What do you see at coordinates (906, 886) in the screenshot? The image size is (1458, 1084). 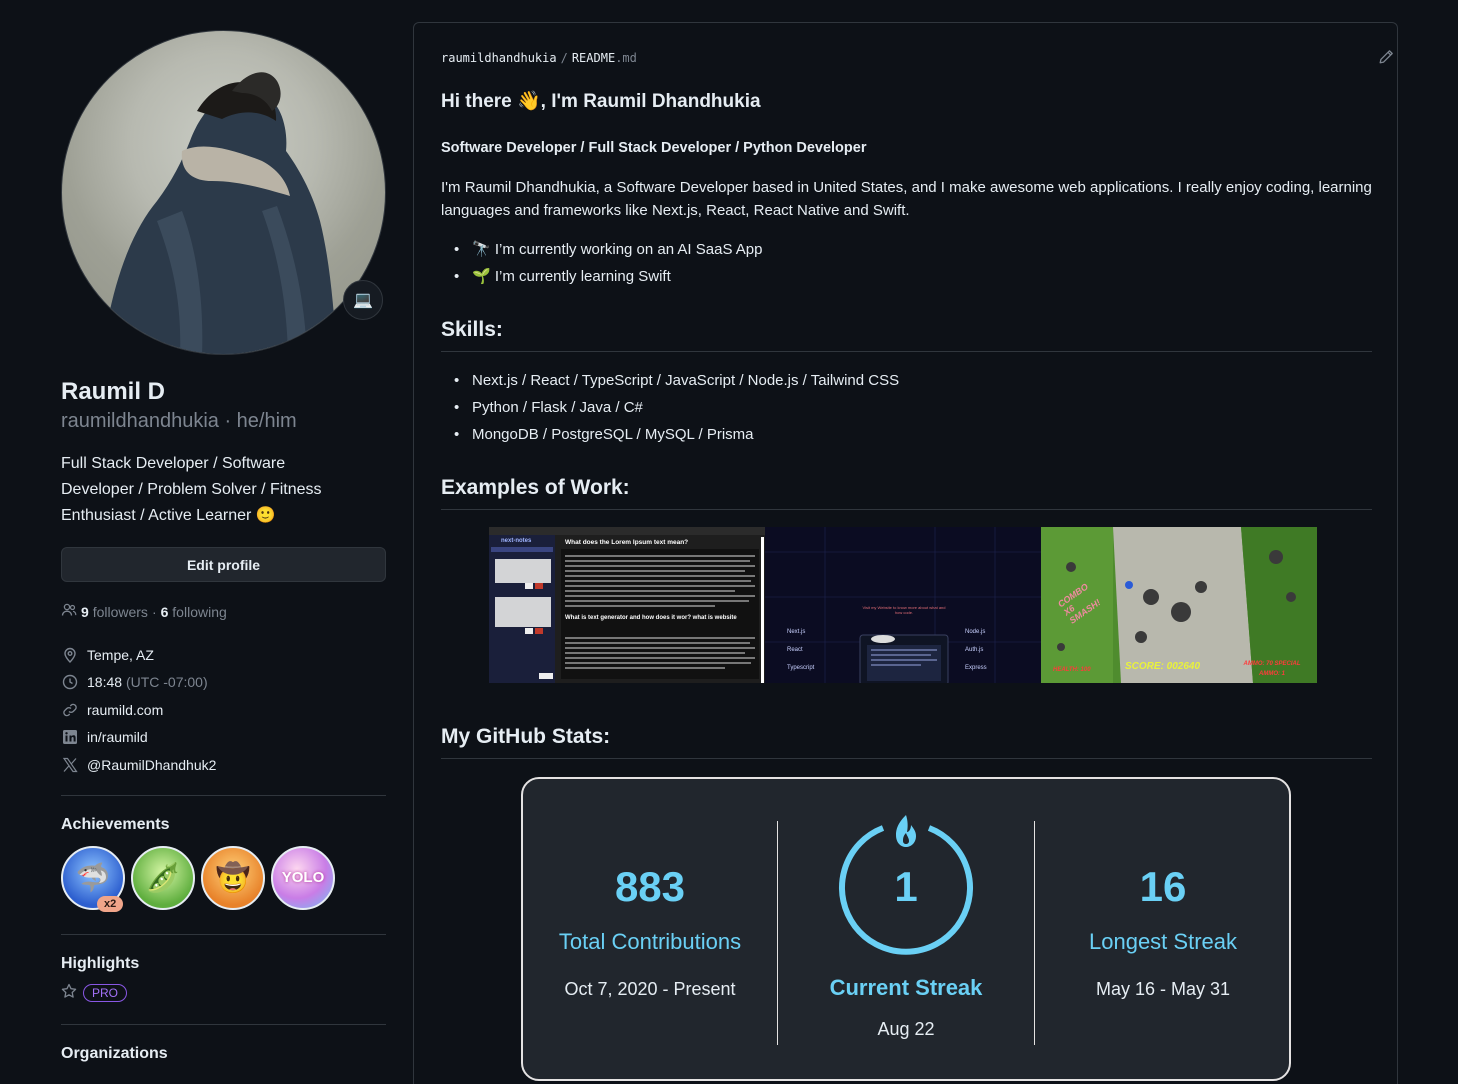 I see `current-streak-value: 1` at bounding box center [906, 886].